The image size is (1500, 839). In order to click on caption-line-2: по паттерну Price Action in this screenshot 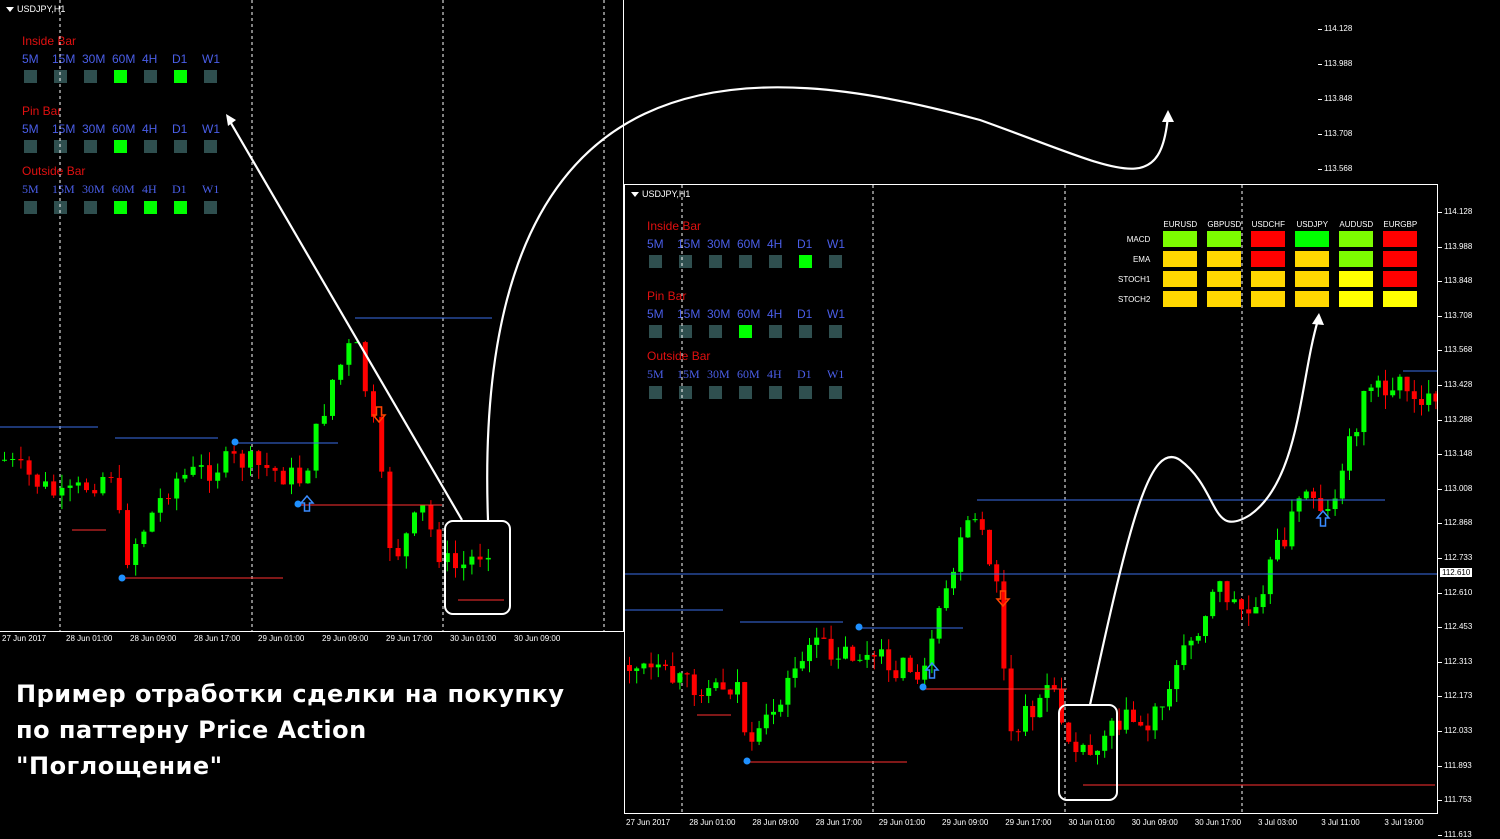, I will do `click(191, 730)`.